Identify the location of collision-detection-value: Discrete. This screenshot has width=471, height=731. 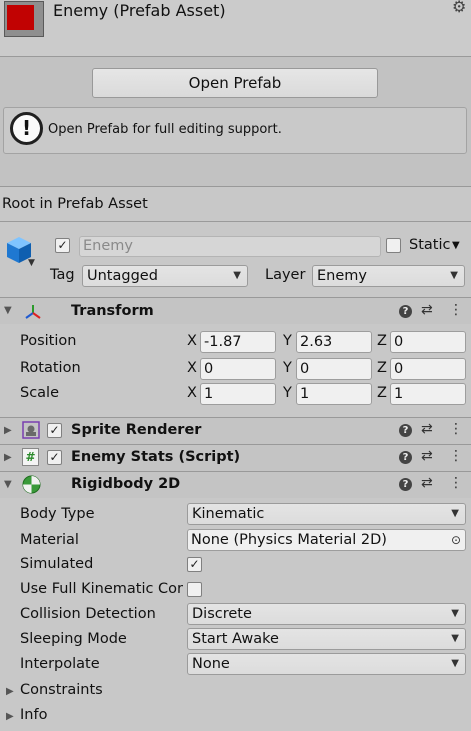
(222, 614).